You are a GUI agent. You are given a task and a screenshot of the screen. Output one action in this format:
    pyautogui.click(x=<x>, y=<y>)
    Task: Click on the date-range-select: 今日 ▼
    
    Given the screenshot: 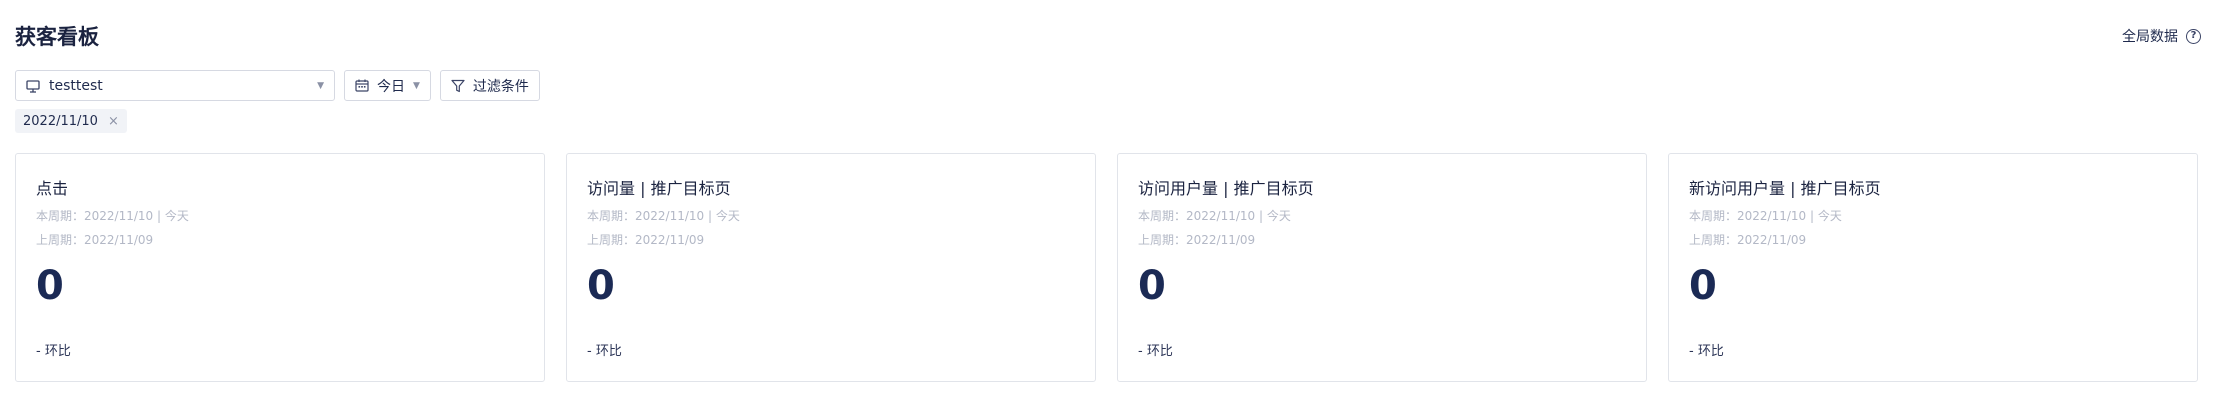 What is the action you would take?
    pyautogui.click(x=387, y=85)
    